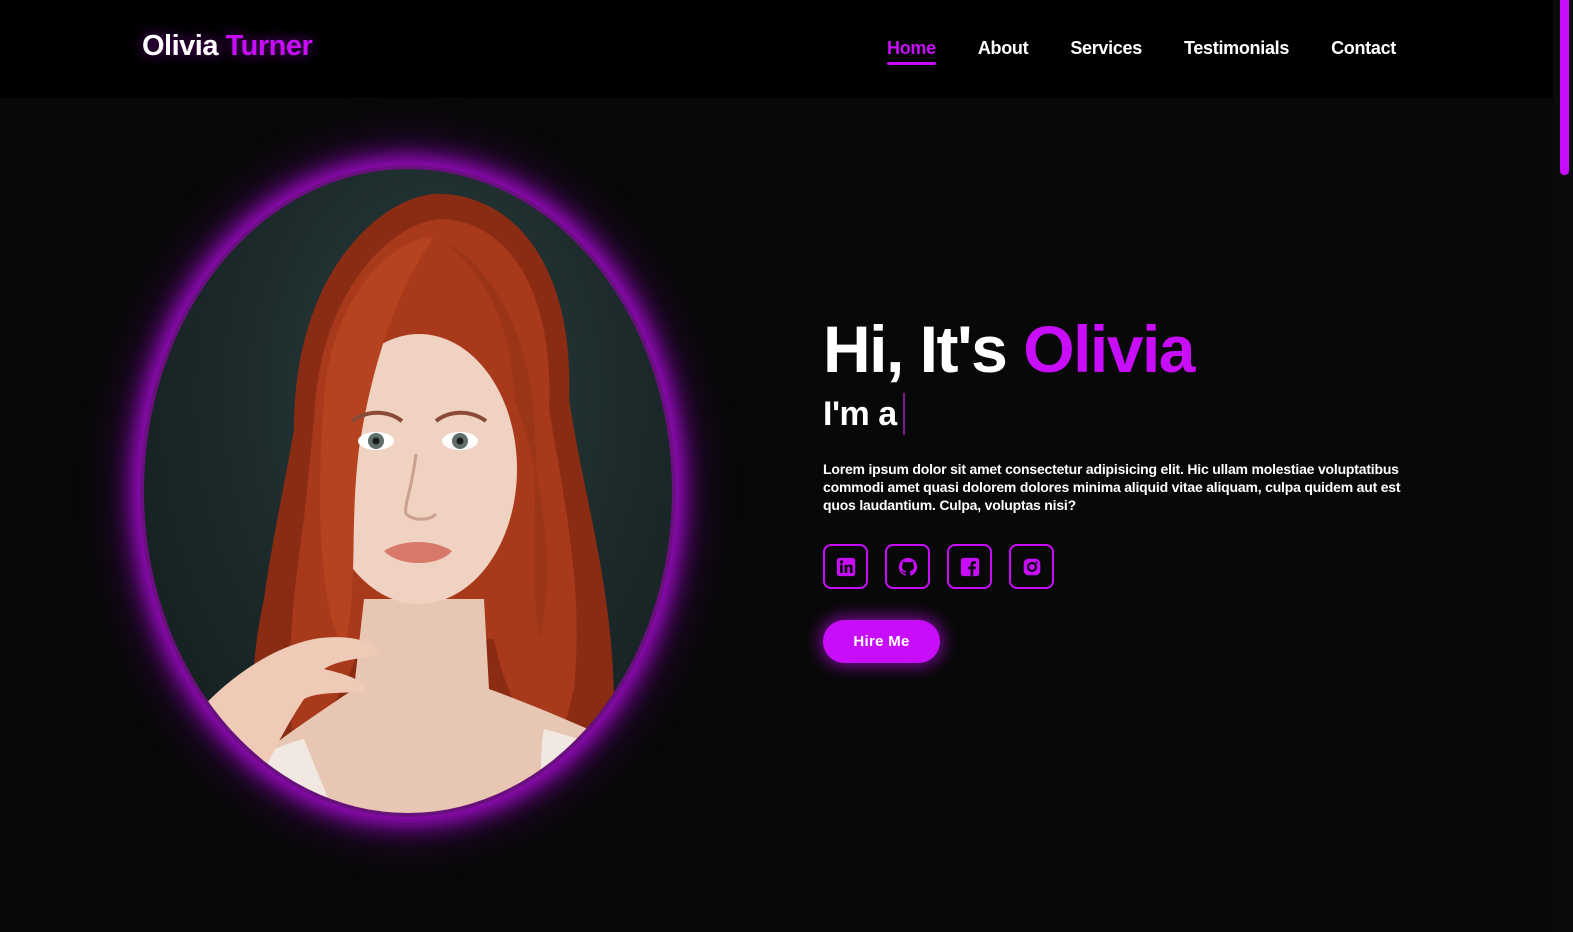 The height and width of the screenshot is (932, 1573). I want to click on hire-me-button: Hire Me, so click(881, 641).